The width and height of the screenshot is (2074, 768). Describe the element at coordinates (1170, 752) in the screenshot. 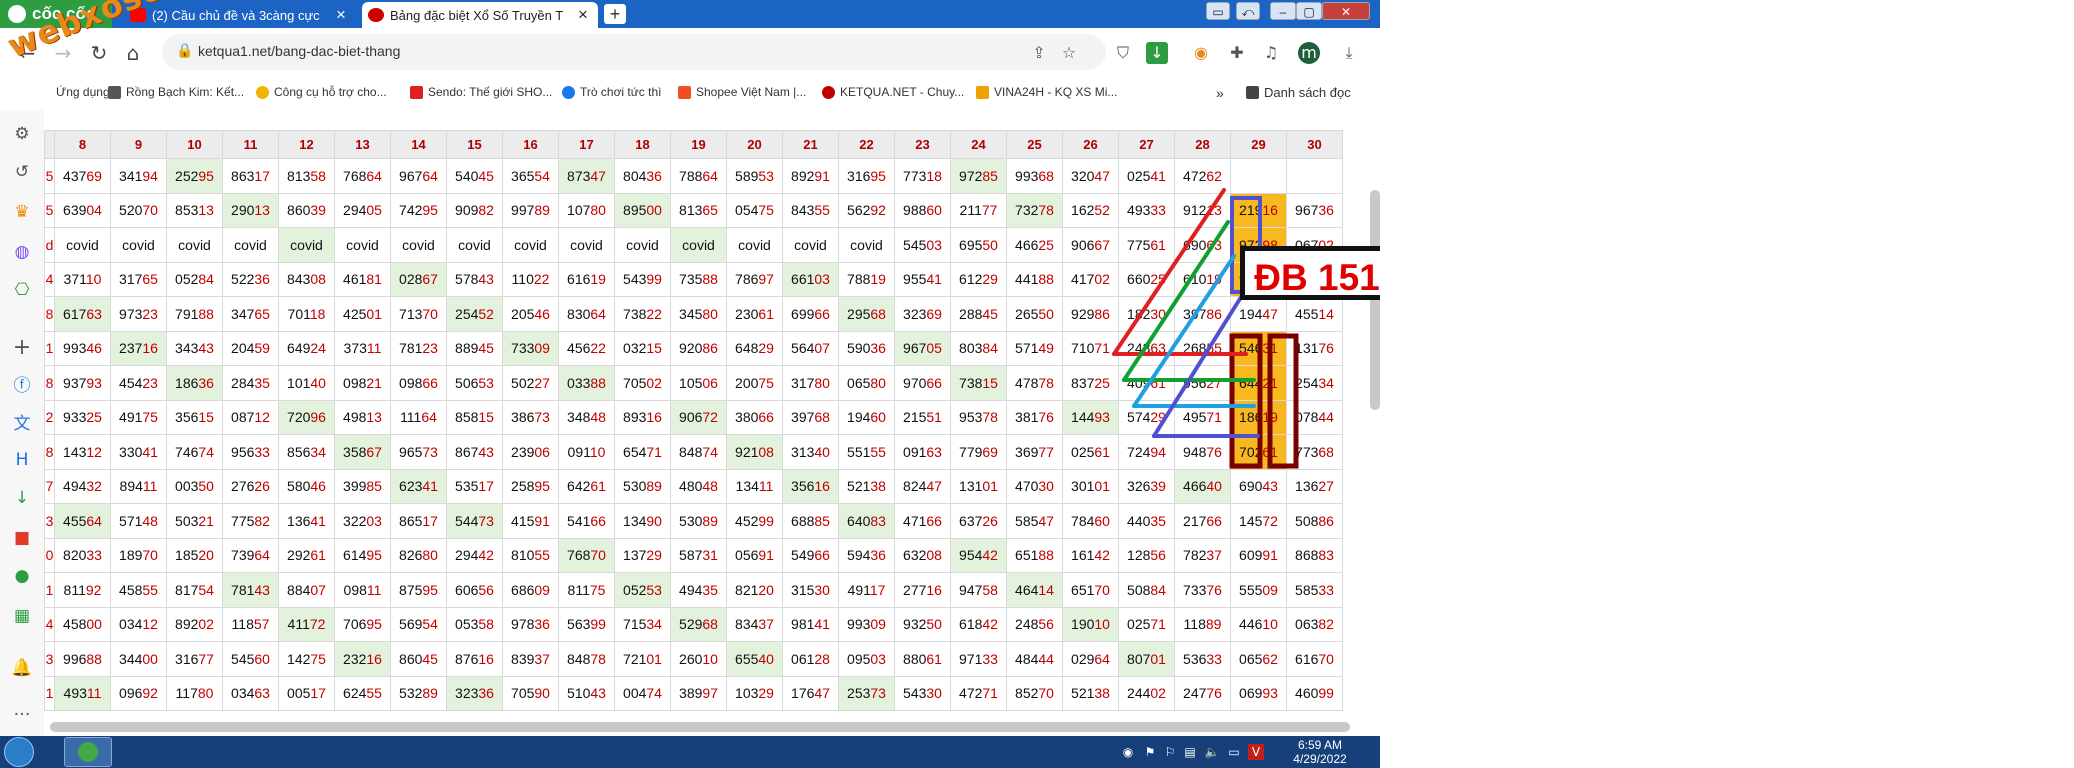

I see `tray-flag-icon: ⚐` at that location.